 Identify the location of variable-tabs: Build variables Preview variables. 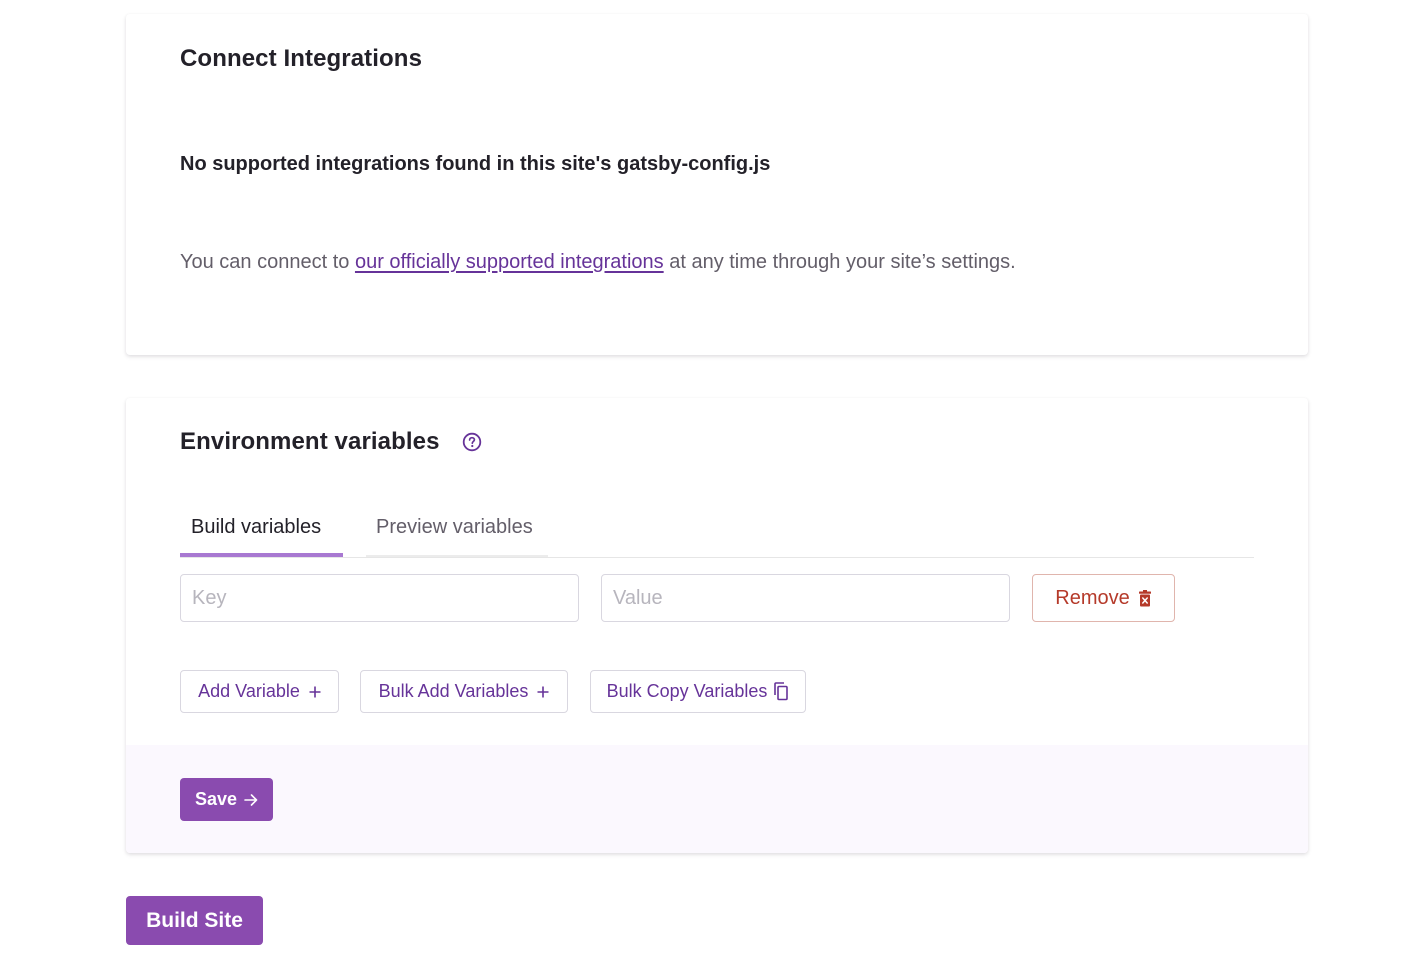
(717, 530).